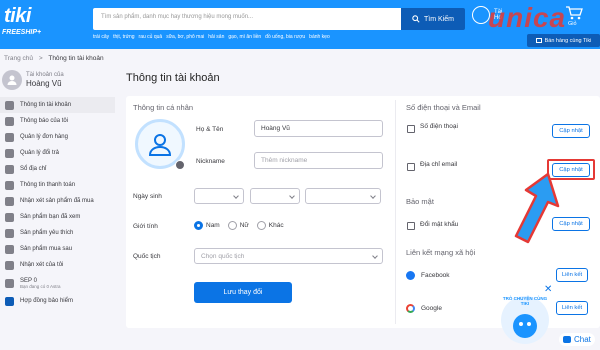 The height and width of the screenshot is (350, 600). I want to click on personal-info-heading: Thông tin cá nhân, so click(163, 107).